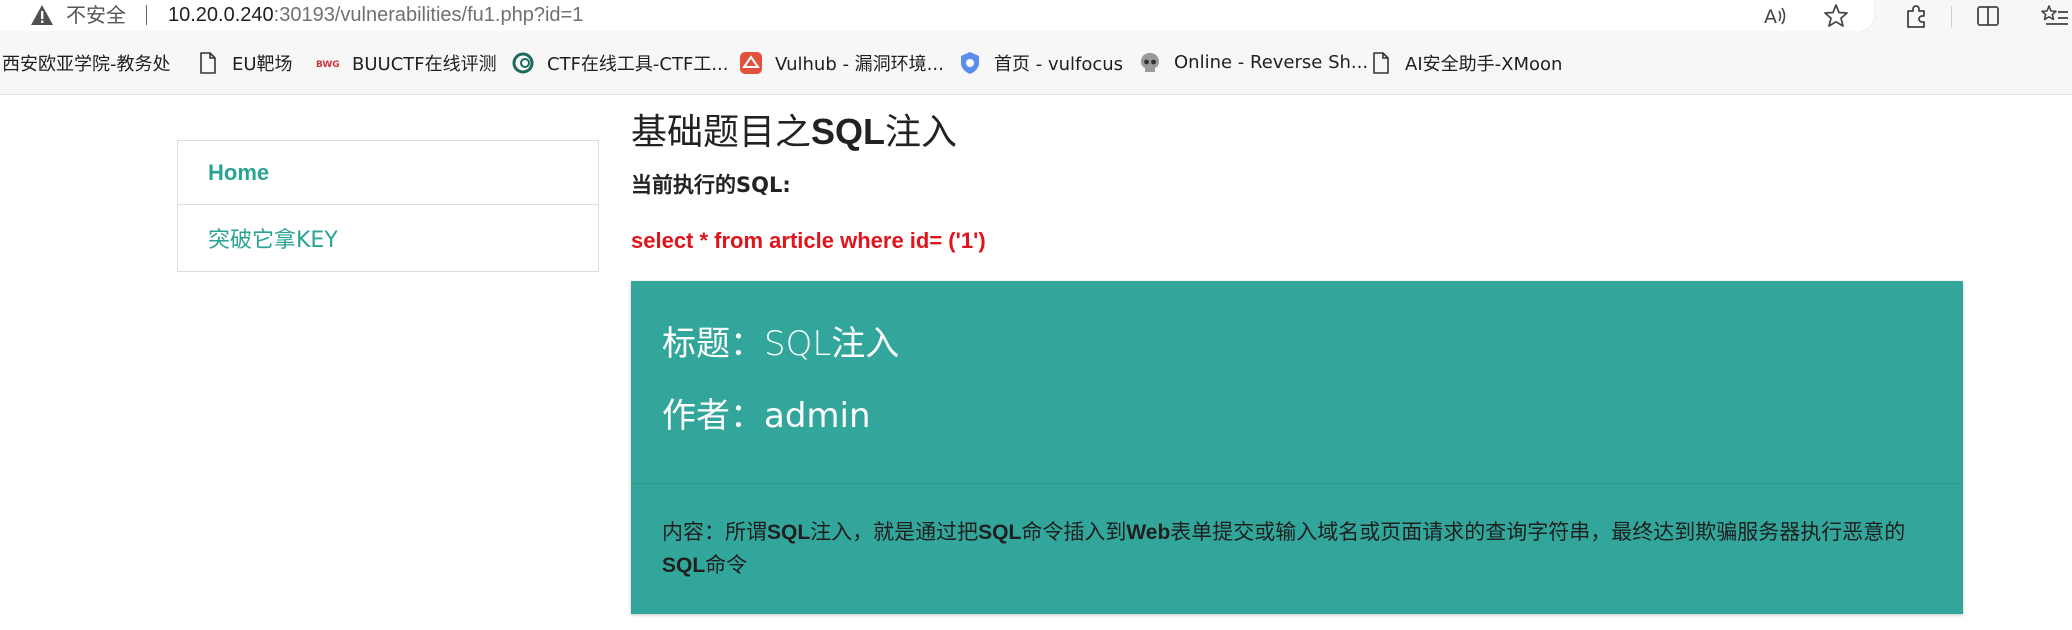  Describe the element at coordinates (1297, 483) in the screenshot. I see `card-divider` at that location.